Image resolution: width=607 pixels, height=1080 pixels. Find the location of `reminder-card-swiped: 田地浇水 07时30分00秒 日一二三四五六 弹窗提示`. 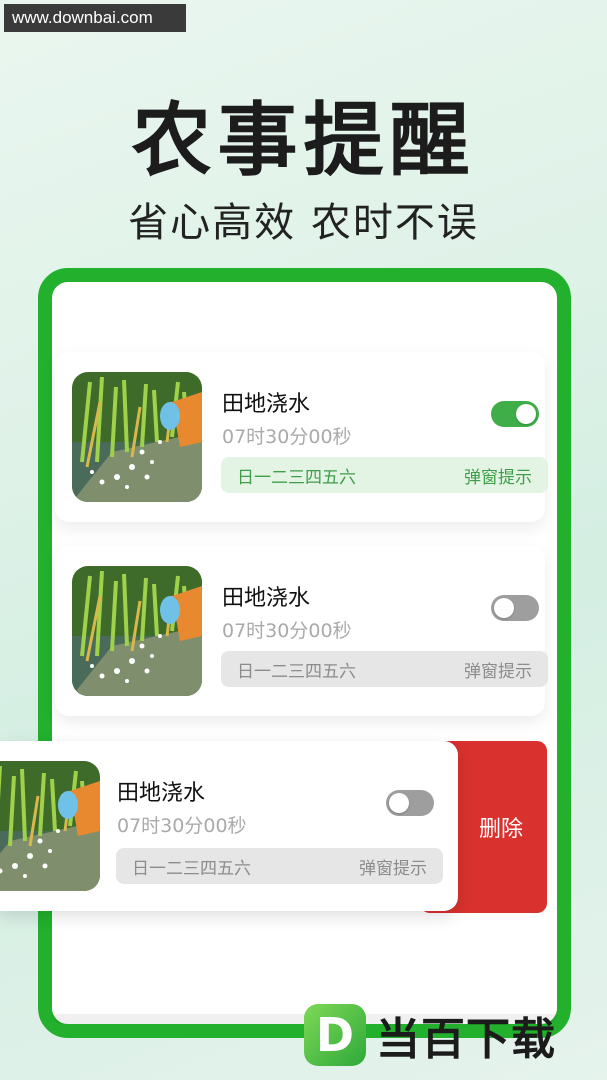

reminder-card-swiped: 田地浇水 07时30分00秒 日一二三四五六 弹窗提示 is located at coordinates (229, 826).